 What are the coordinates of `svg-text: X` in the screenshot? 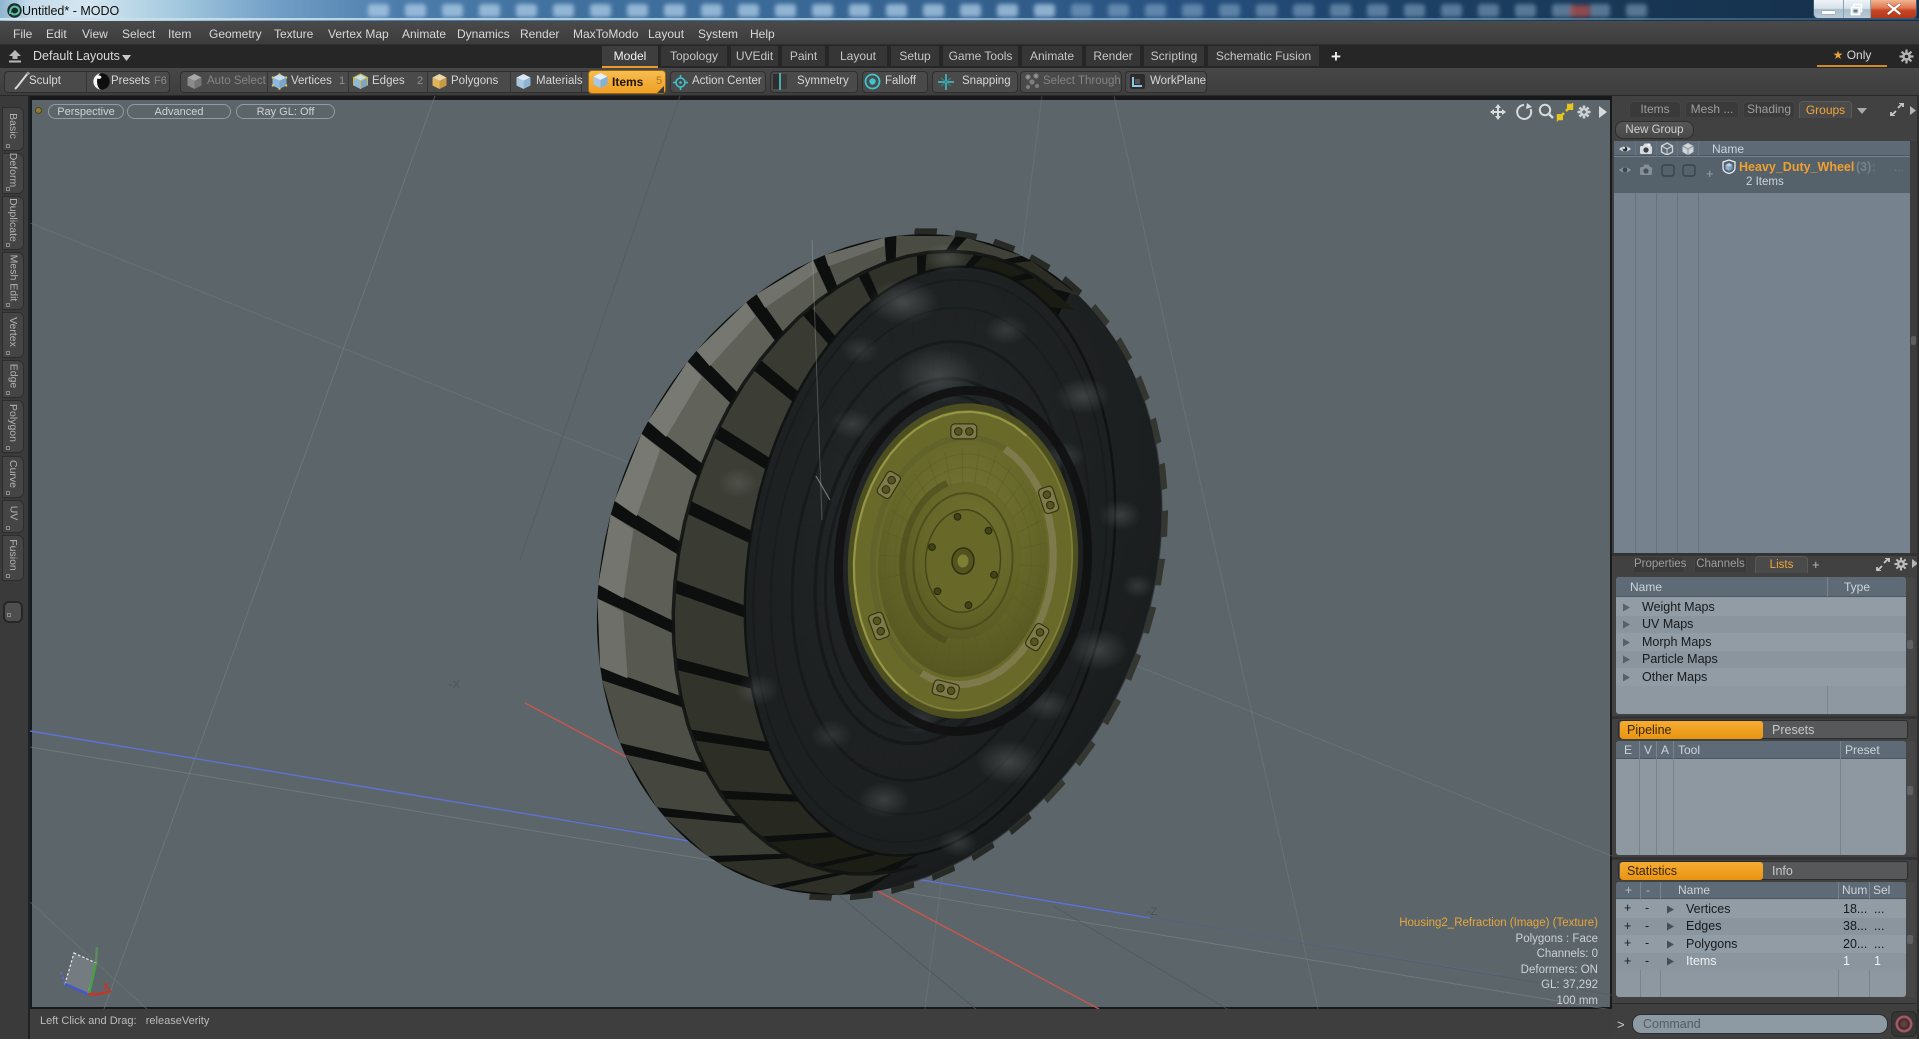 It's located at (106, 987).